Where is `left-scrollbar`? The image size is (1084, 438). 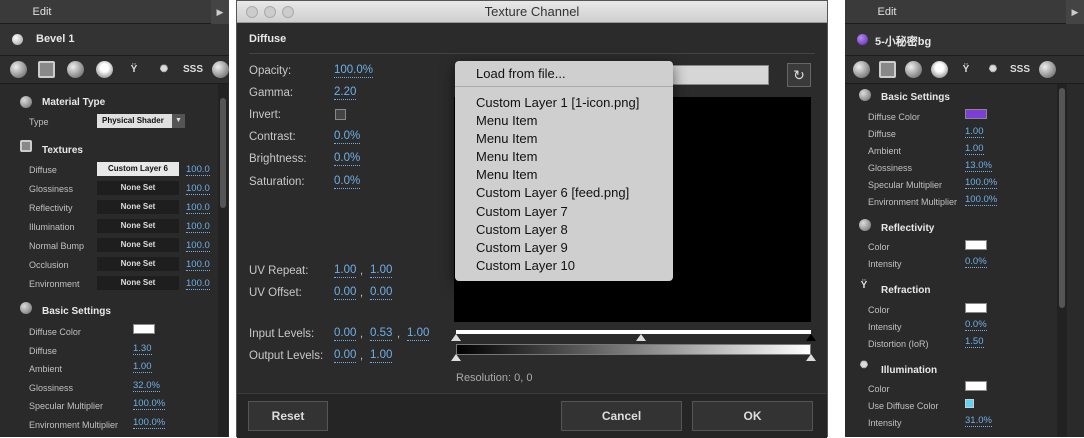 left-scrollbar is located at coordinates (223, 260).